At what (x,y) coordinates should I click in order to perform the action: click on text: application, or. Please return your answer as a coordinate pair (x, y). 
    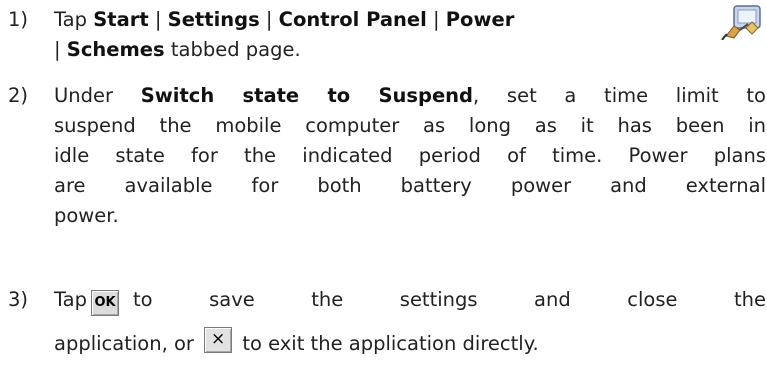
    Looking at the image, I should click on (124, 343).